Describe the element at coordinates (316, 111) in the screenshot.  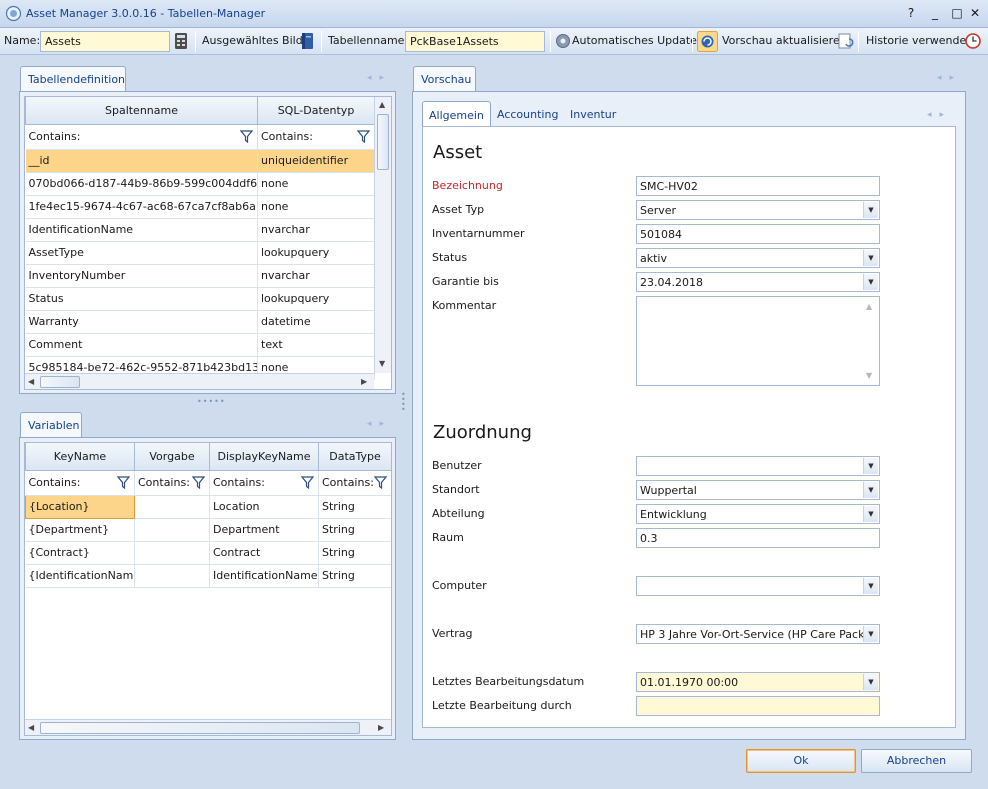
I see `column-header-sql-datentyp: SQL-Datentyp` at that location.